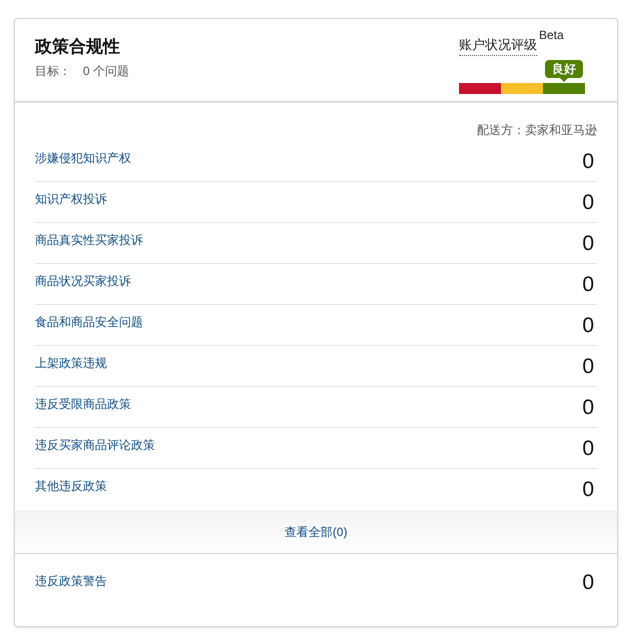 The image size is (640, 632). I want to click on issue-link: 违反受限商品政策, so click(83, 404).